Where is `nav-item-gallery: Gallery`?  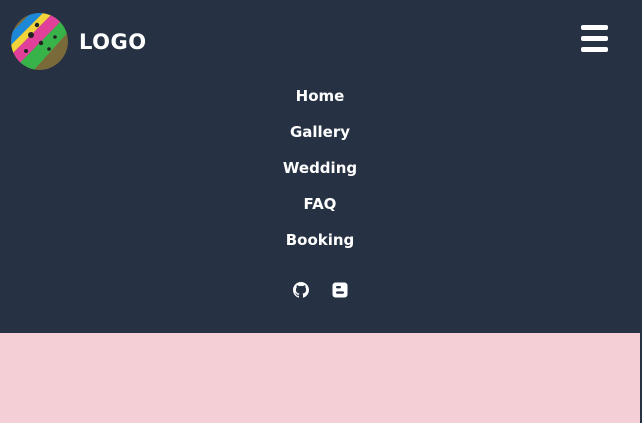
nav-item-gallery: Gallery is located at coordinates (320, 138).